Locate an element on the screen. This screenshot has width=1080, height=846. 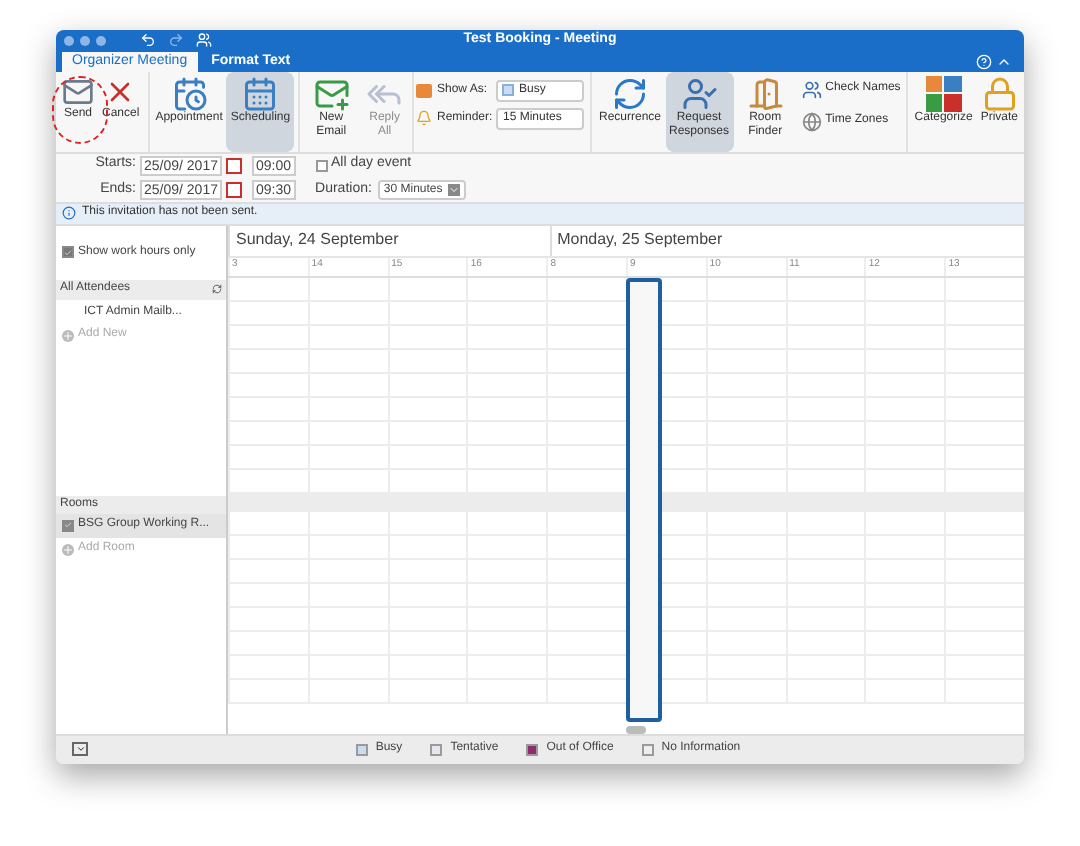
caret-icon is located at coordinates (454, 190).